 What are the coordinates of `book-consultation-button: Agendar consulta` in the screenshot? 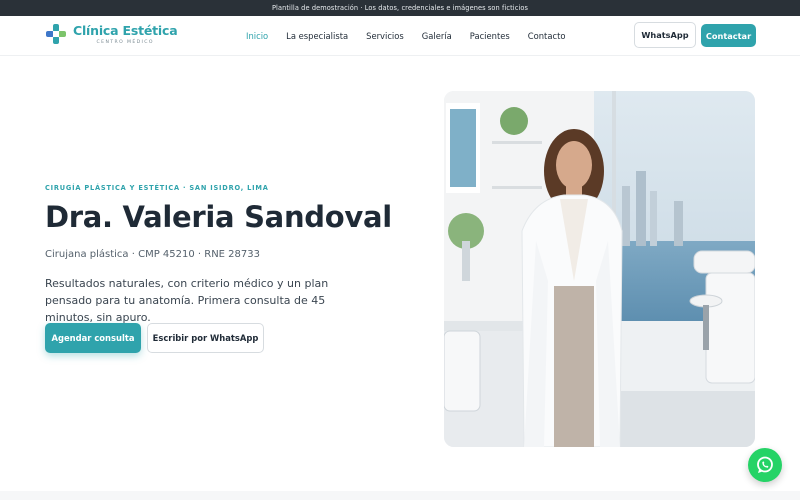 It's located at (93, 338).